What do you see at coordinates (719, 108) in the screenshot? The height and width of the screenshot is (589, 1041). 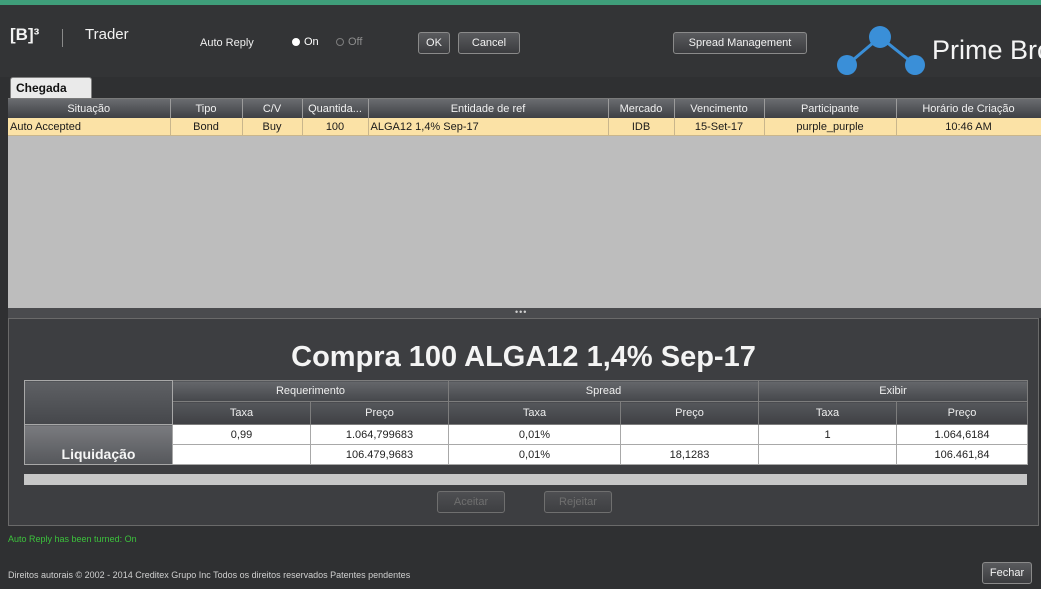 I see `column-header-vencimento: Vencimento` at bounding box center [719, 108].